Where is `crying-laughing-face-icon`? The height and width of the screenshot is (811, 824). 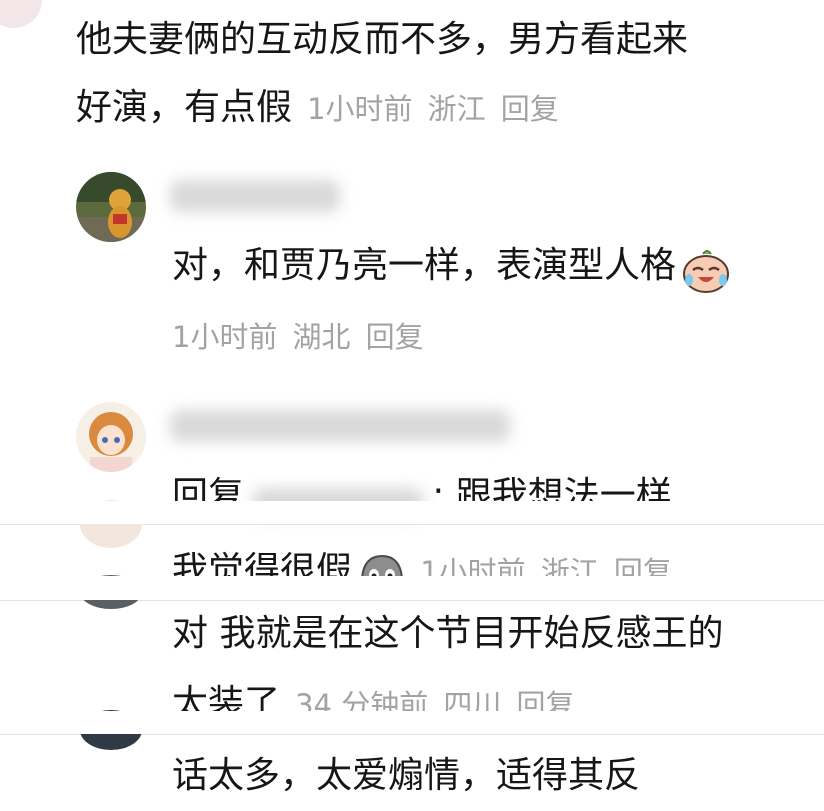
crying-laughing-face-icon is located at coordinates (706, 273).